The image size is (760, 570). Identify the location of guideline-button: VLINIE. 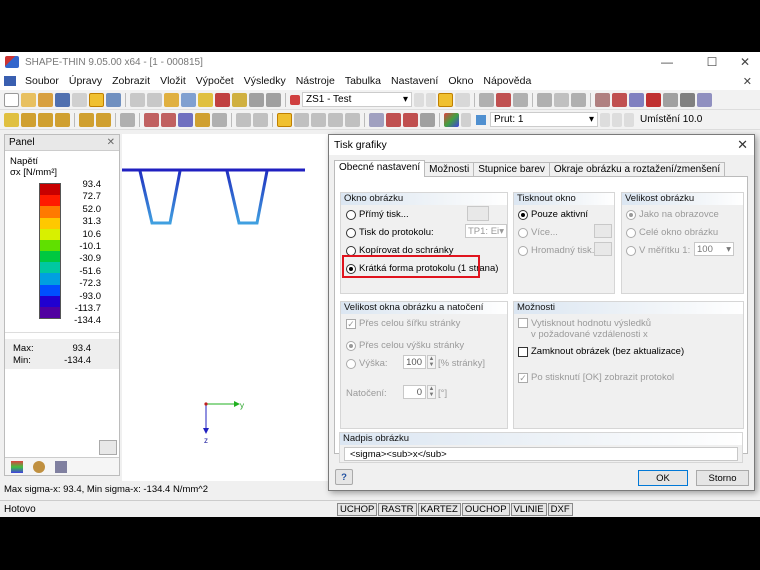
(528, 509).